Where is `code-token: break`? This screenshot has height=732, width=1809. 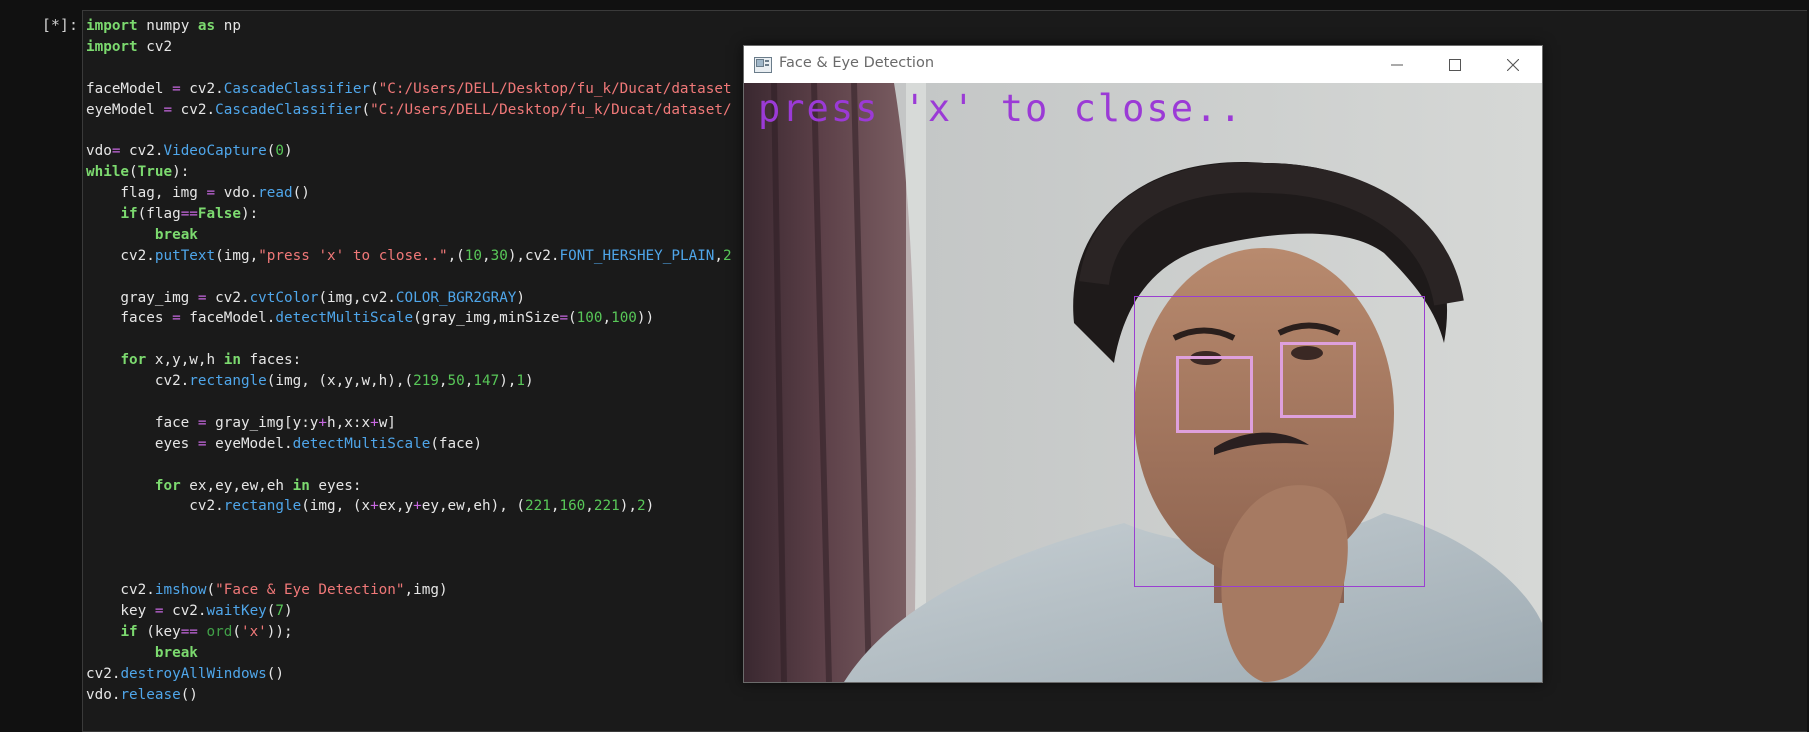 code-token: break is located at coordinates (176, 652).